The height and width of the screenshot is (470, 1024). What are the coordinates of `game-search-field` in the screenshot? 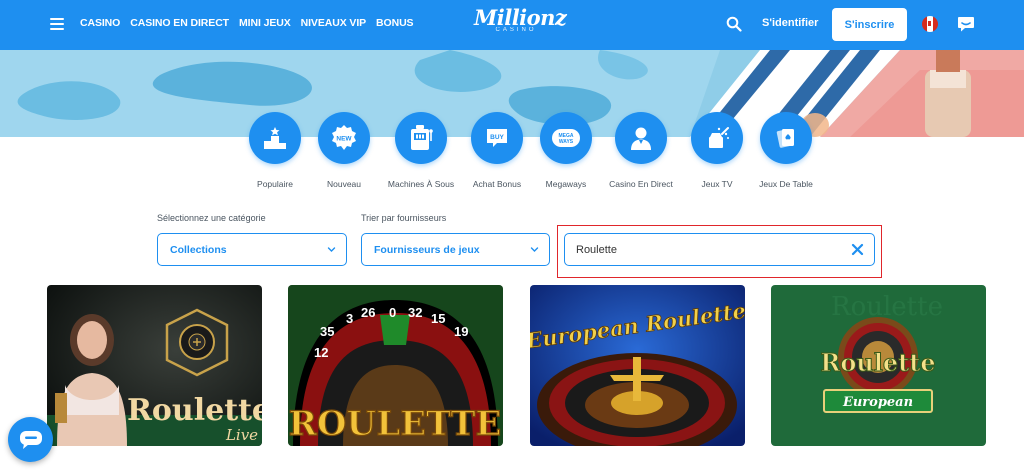 It's located at (719, 249).